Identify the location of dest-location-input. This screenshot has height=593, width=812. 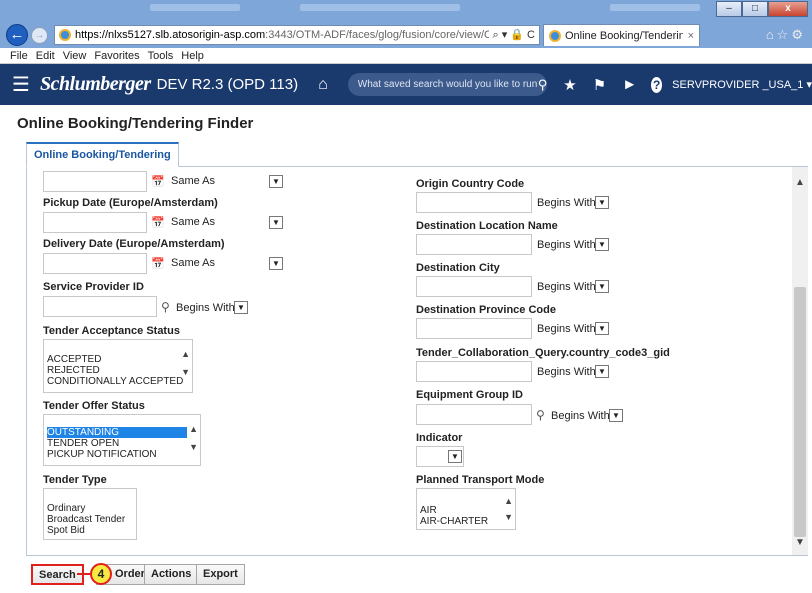
(474, 244).